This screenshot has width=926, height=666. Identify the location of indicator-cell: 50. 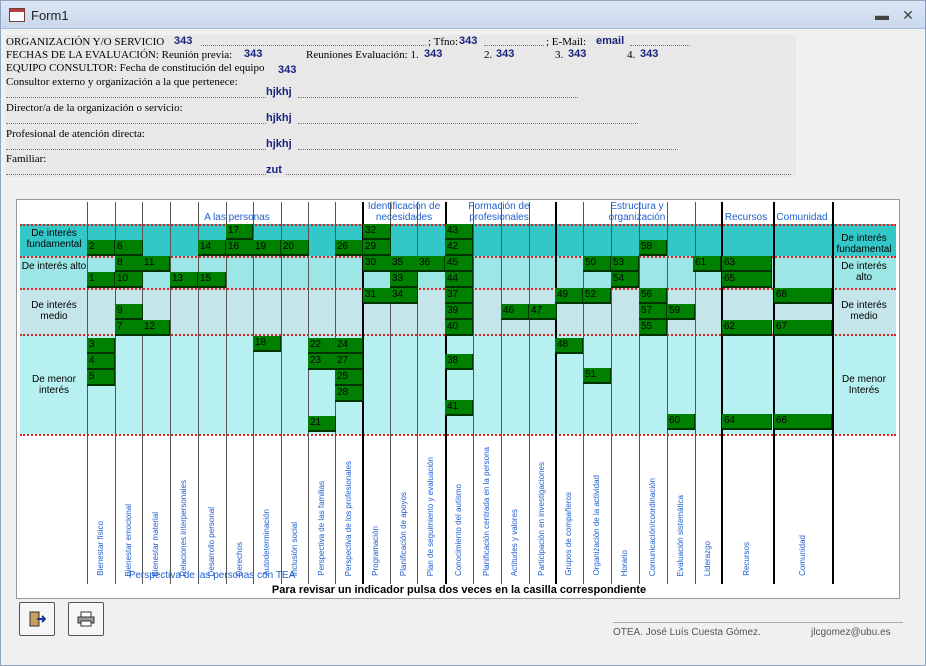
(597, 264).